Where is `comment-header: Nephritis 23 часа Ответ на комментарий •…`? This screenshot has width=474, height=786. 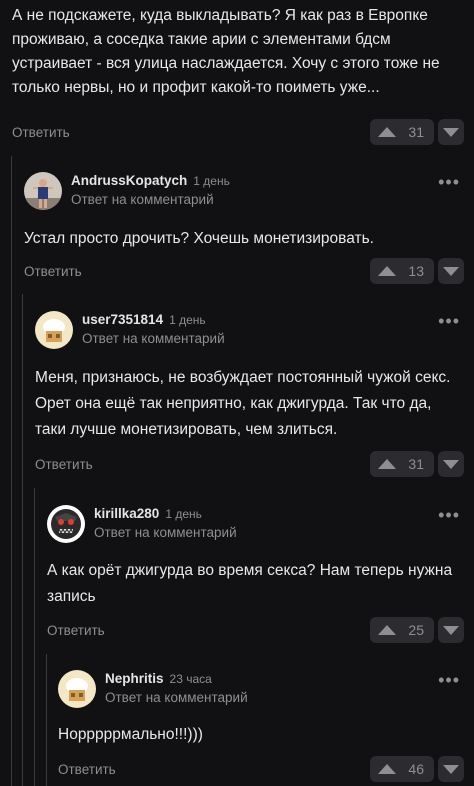
comment-header: Nephritis 23 часа Ответ на комментарий •… is located at coordinates (266, 692).